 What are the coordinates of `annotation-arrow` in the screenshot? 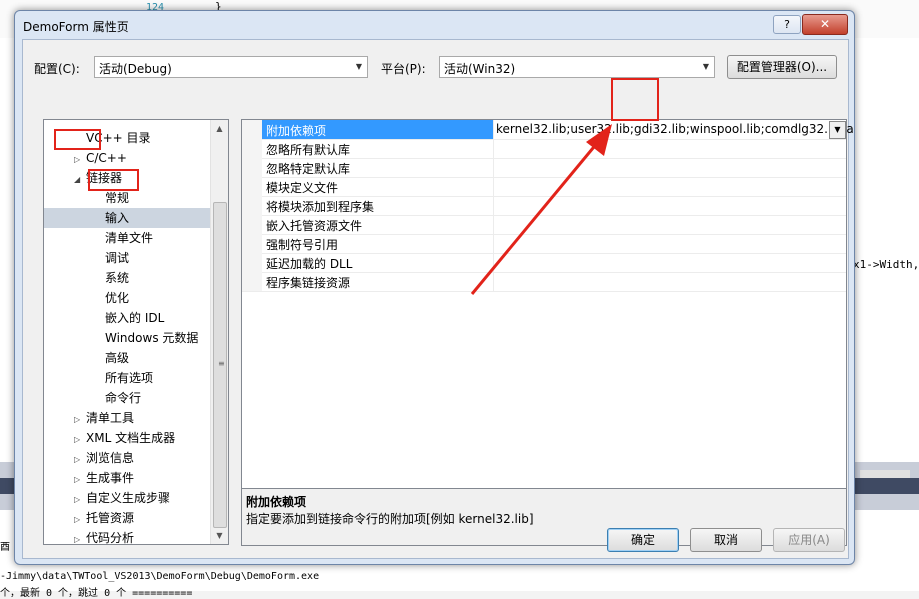 It's located at (541, 209).